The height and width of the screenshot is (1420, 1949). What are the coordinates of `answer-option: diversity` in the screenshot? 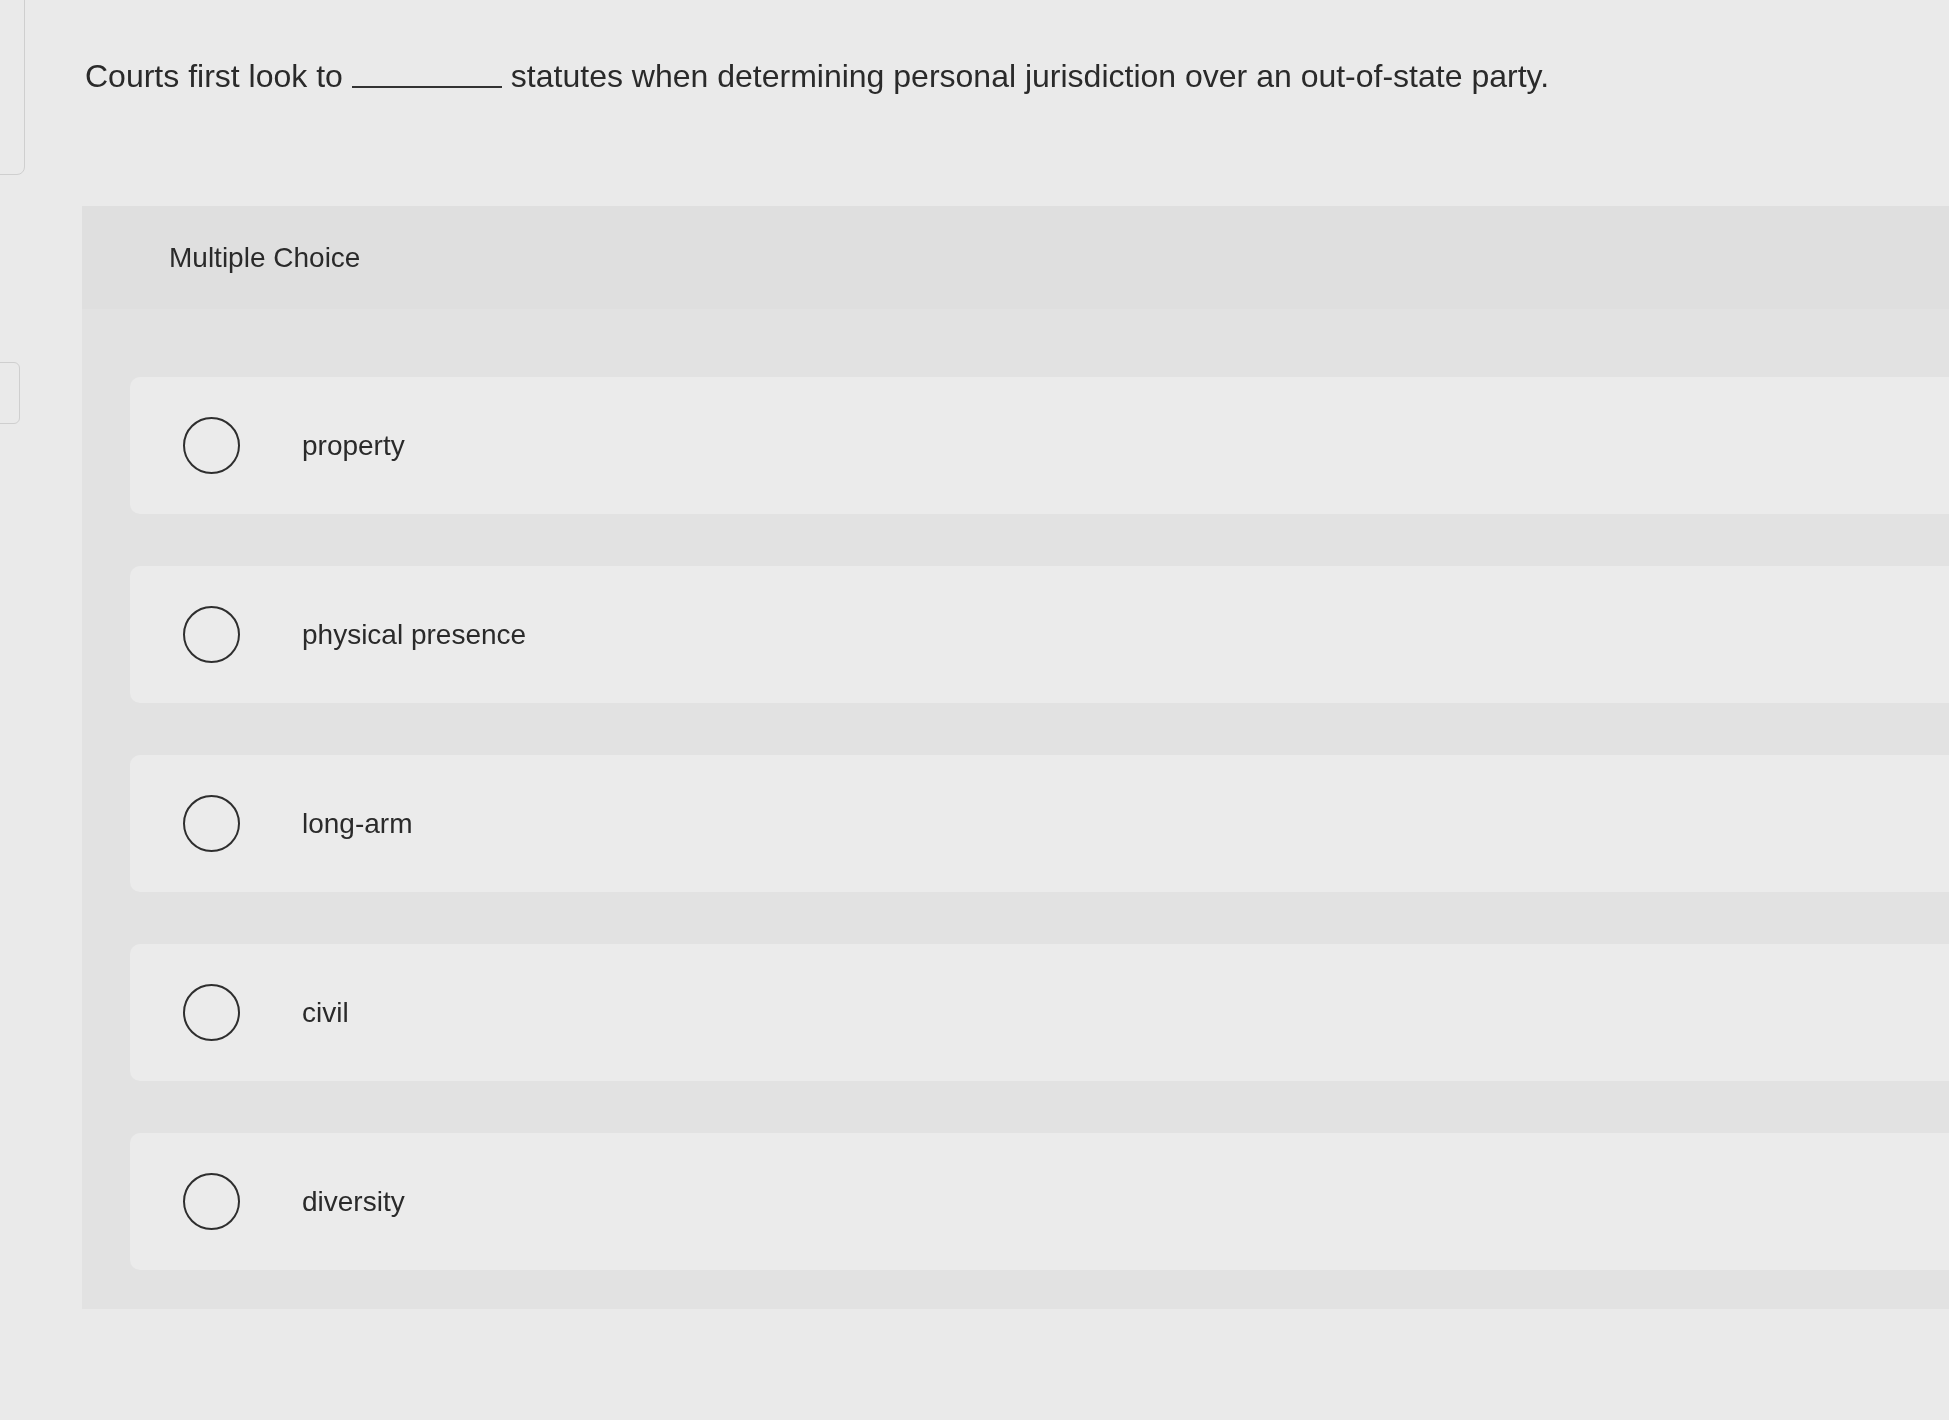 It's located at (1039, 1201).